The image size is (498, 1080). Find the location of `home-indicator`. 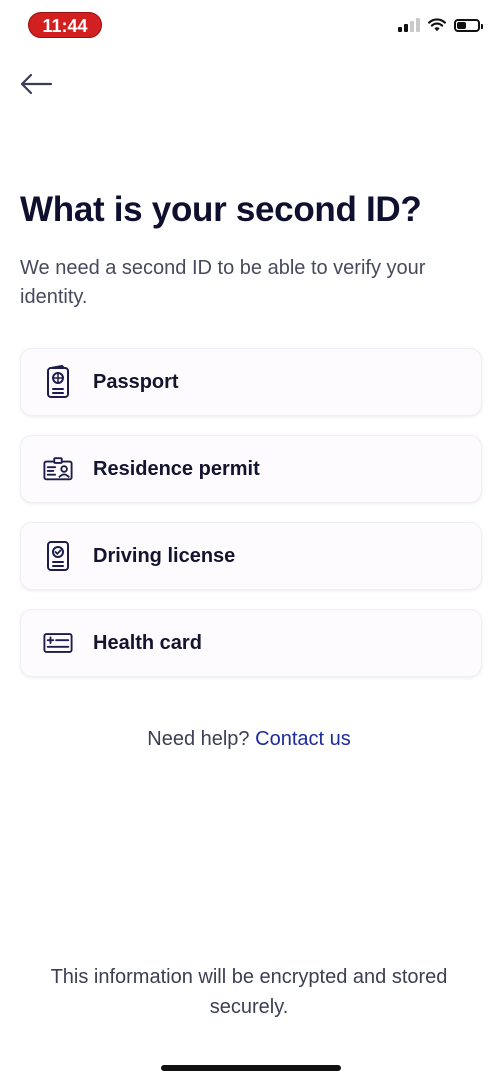

home-indicator is located at coordinates (251, 1068).